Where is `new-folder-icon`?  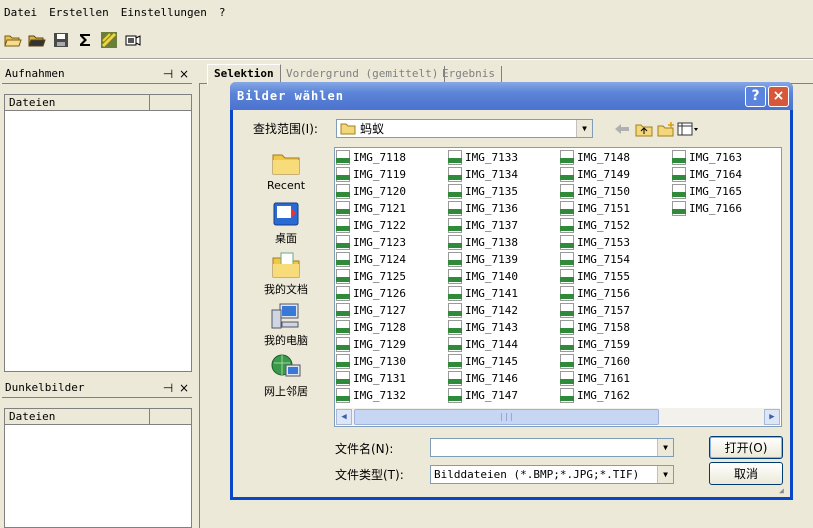
new-folder-icon is located at coordinates (666, 129).